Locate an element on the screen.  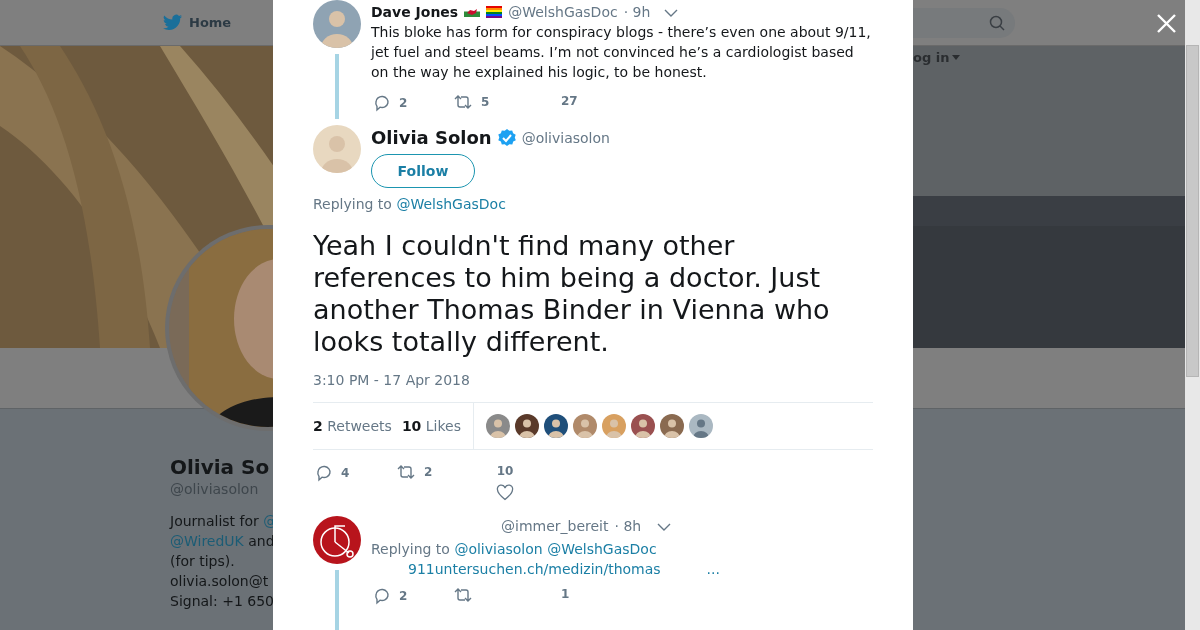
search-icon is located at coordinates (997, 22).